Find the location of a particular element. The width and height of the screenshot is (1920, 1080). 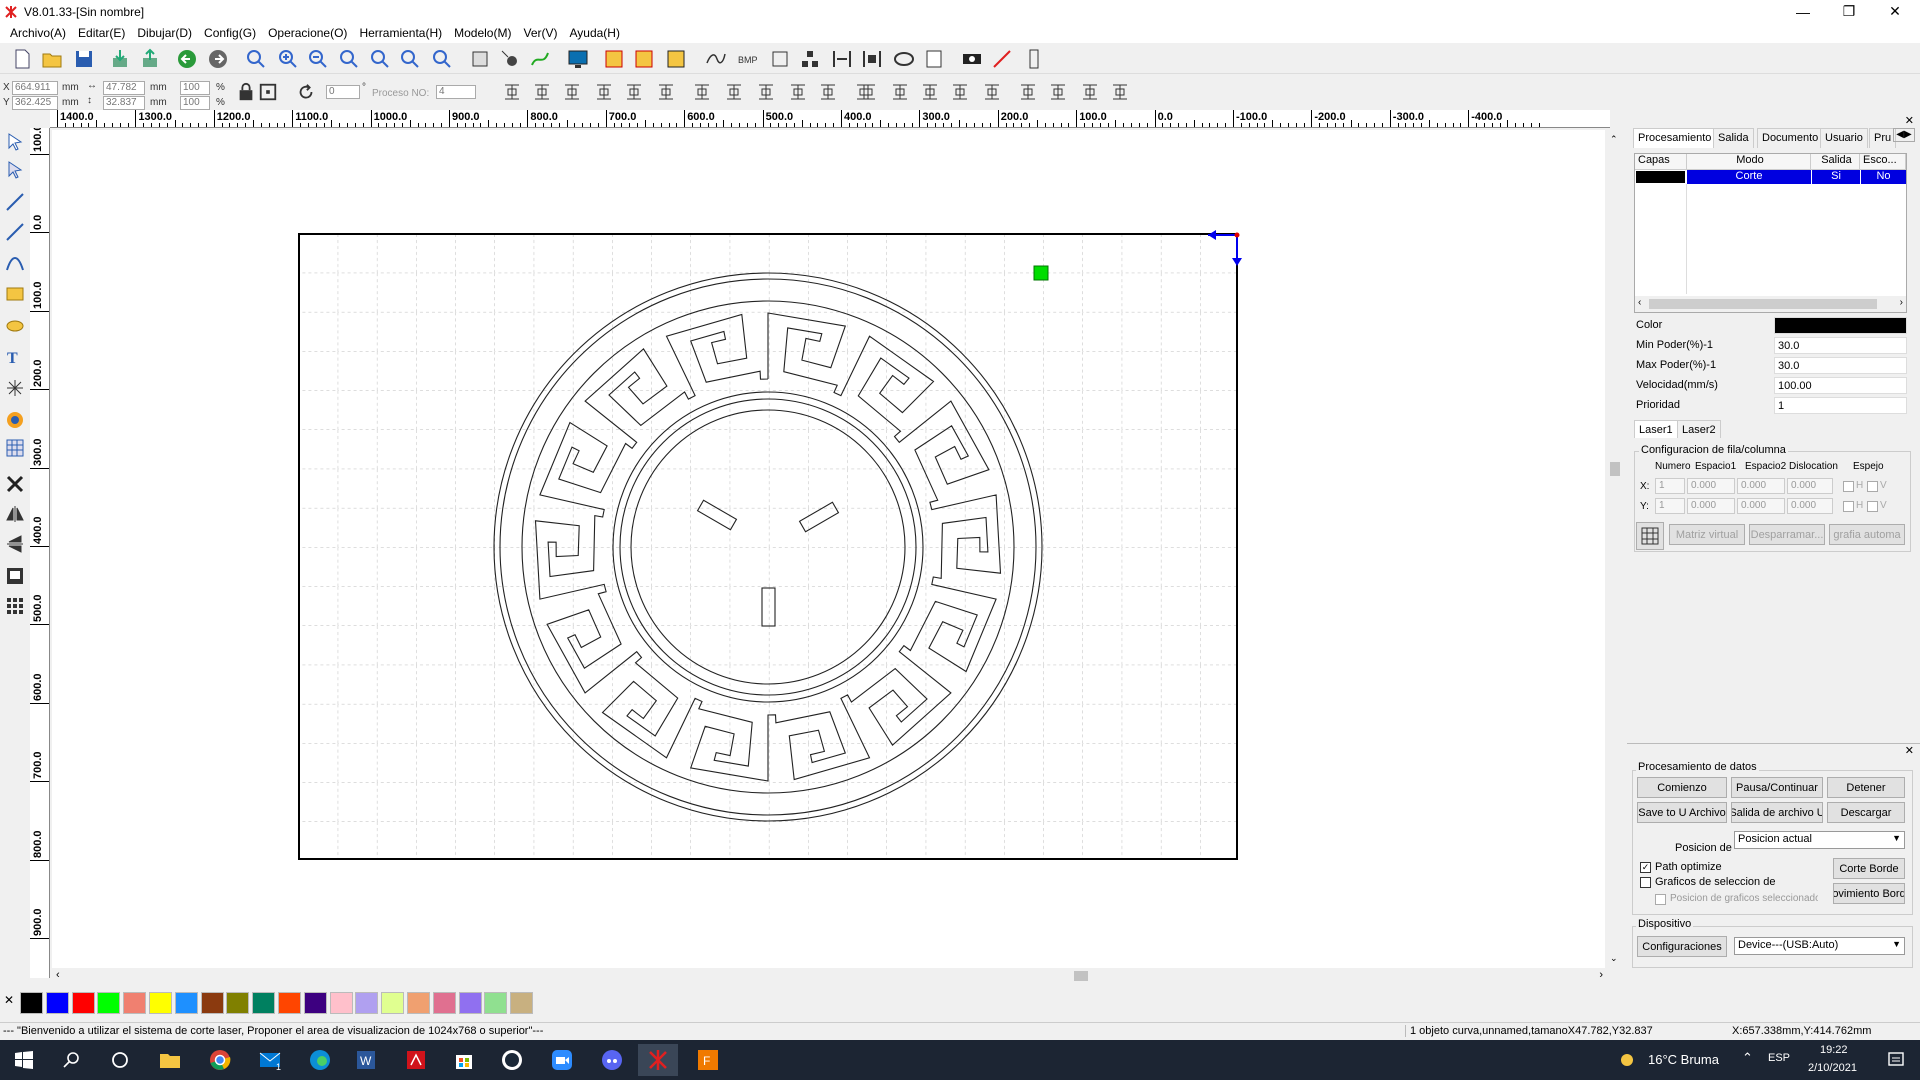

virtual-array-button: Matriz virtual is located at coordinates (1707, 534).